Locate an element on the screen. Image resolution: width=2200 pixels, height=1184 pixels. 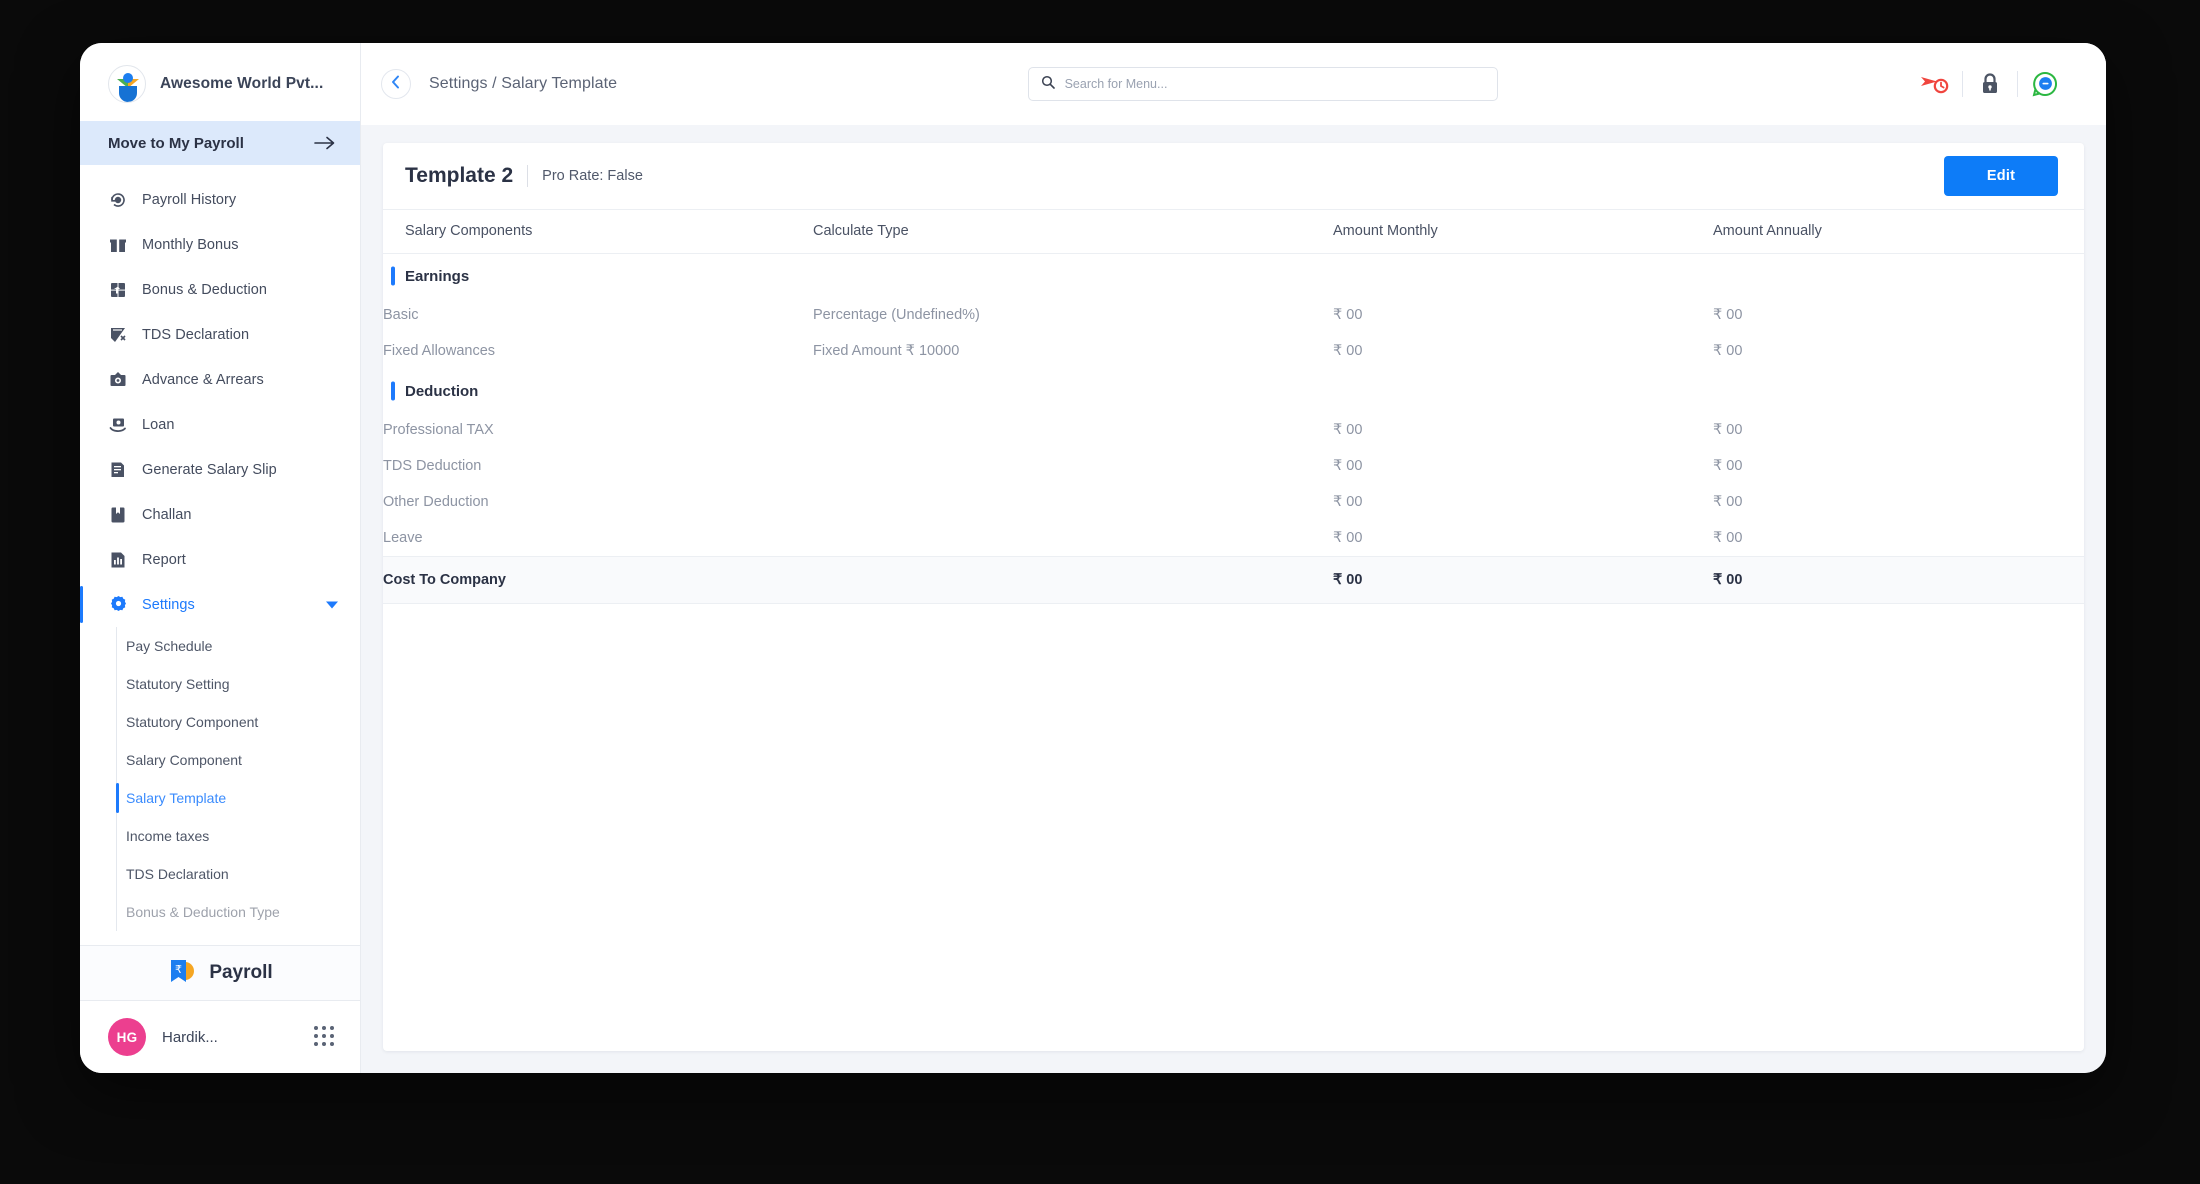
column-header-amount-monthly: Amount Monthly is located at coordinates (1523, 231).